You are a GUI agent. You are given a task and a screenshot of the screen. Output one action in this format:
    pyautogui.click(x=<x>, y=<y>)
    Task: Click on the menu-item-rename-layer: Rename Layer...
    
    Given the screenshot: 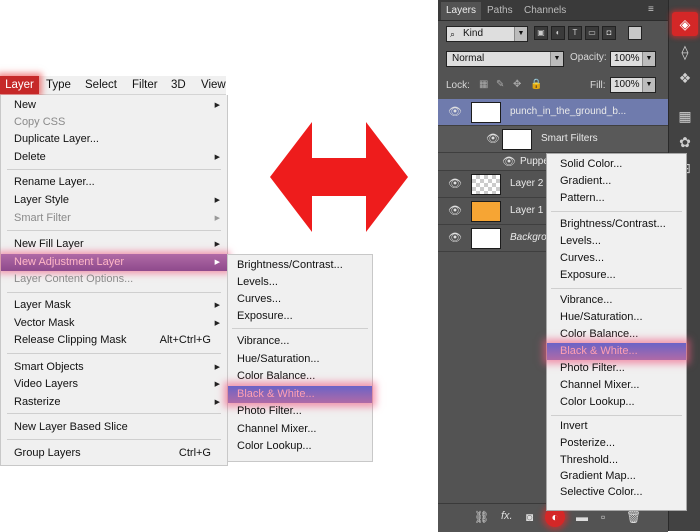 What is the action you would take?
    pyautogui.click(x=114, y=182)
    